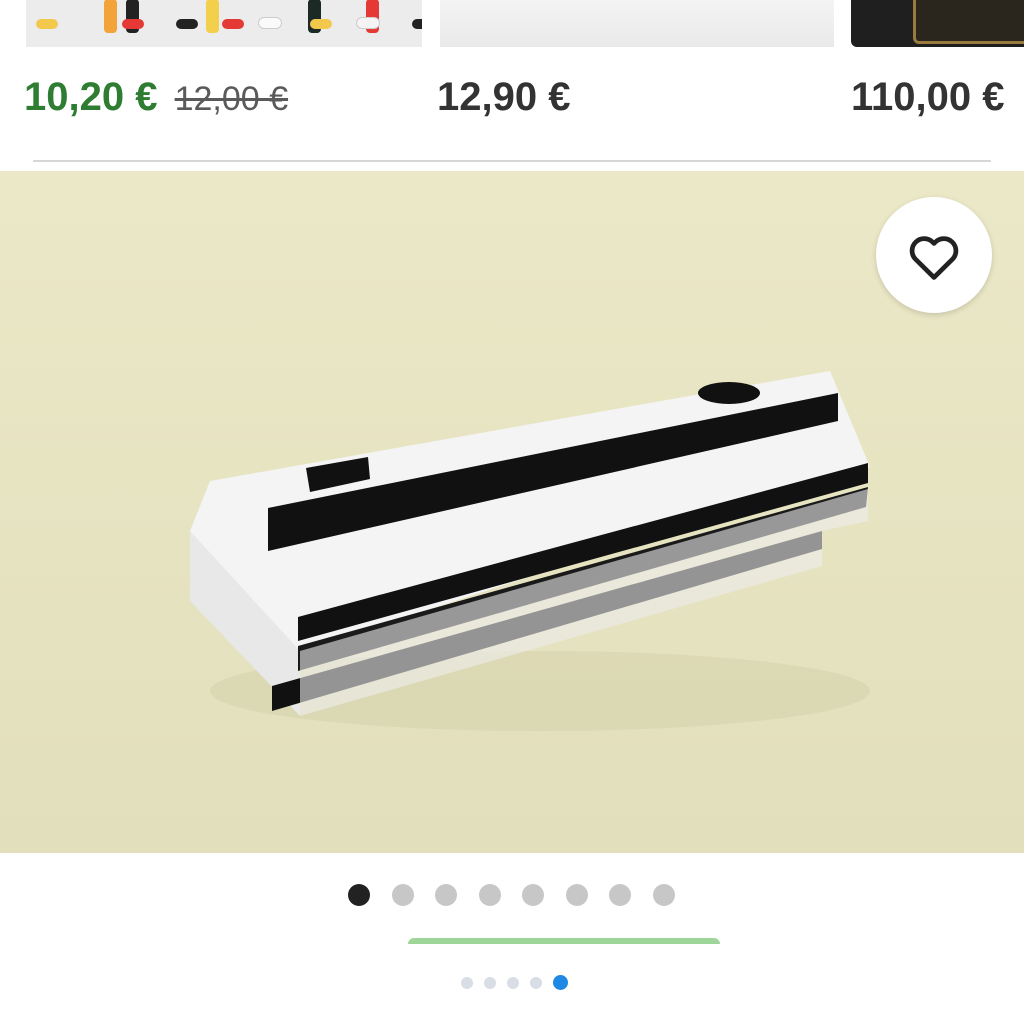 The height and width of the screenshot is (1022, 1024). Describe the element at coordinates (212, 16) in the screenshot. I see `leg-illustration` at that location.